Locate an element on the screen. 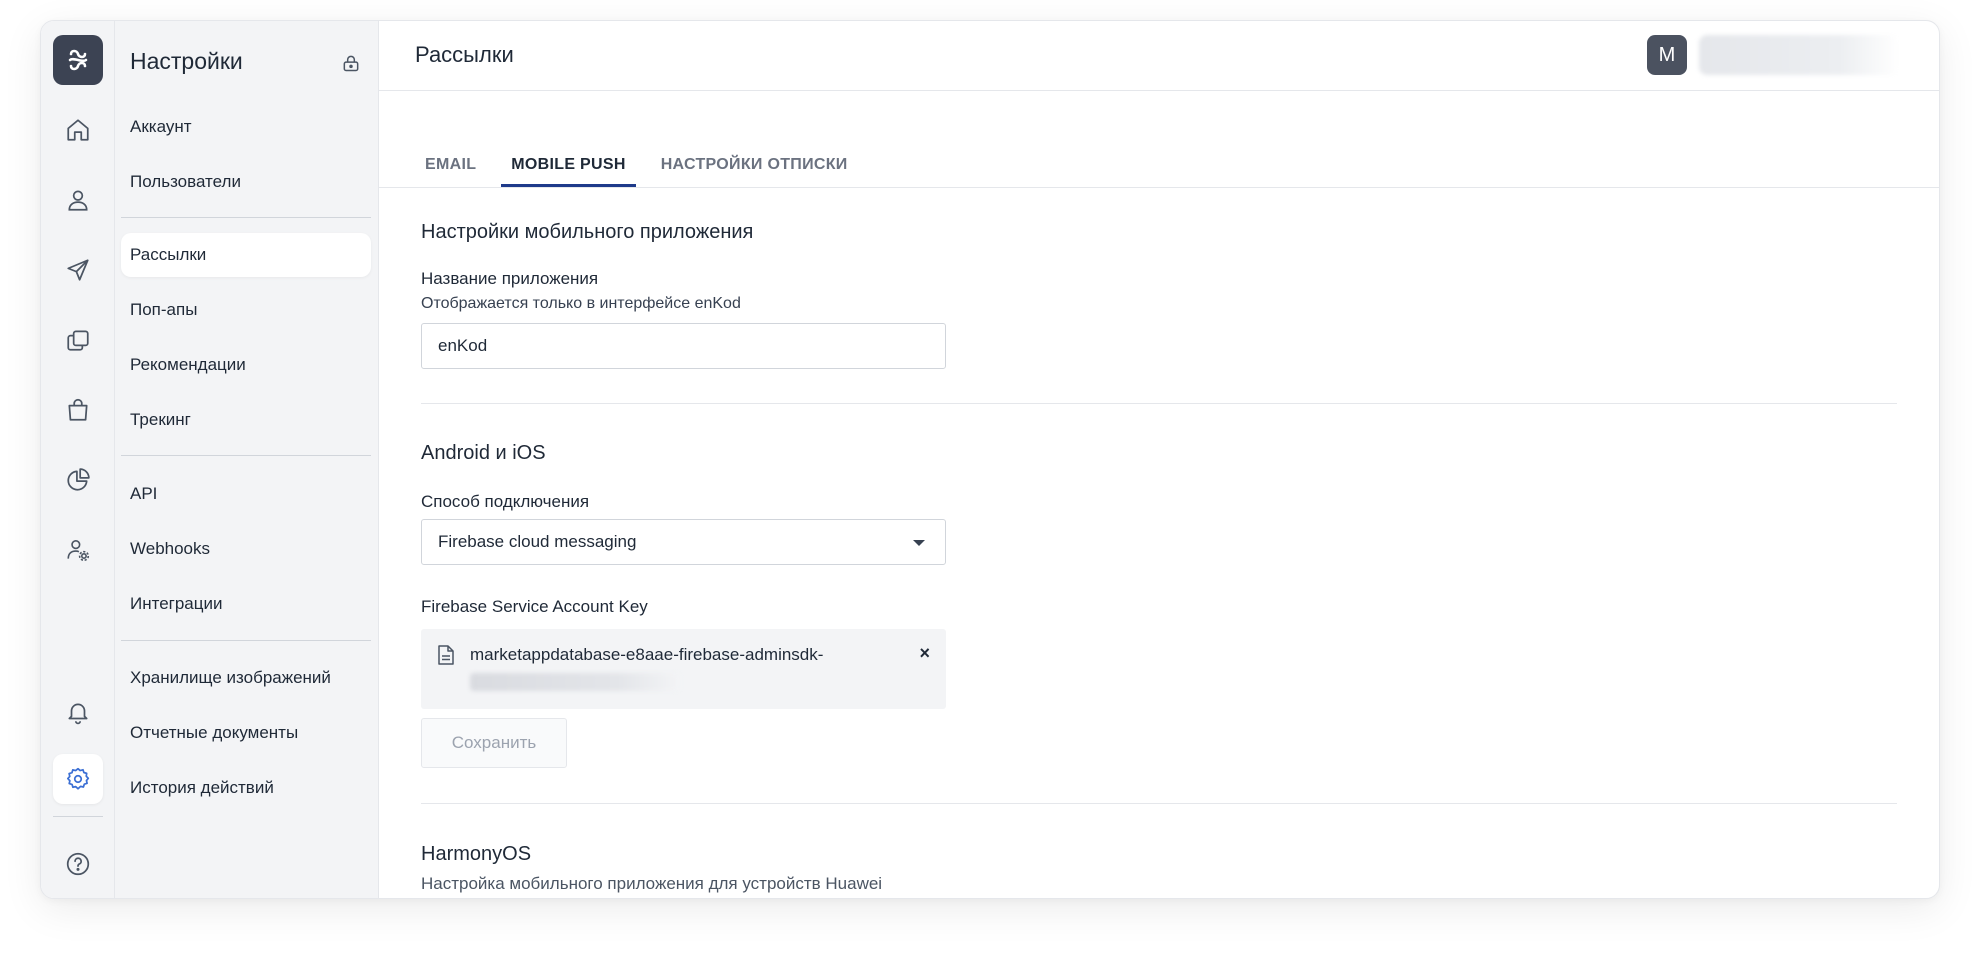 The height and width of the screenshot is (959, 1980). top-bar: Рассылки M is located at coordinates (1159, 56).